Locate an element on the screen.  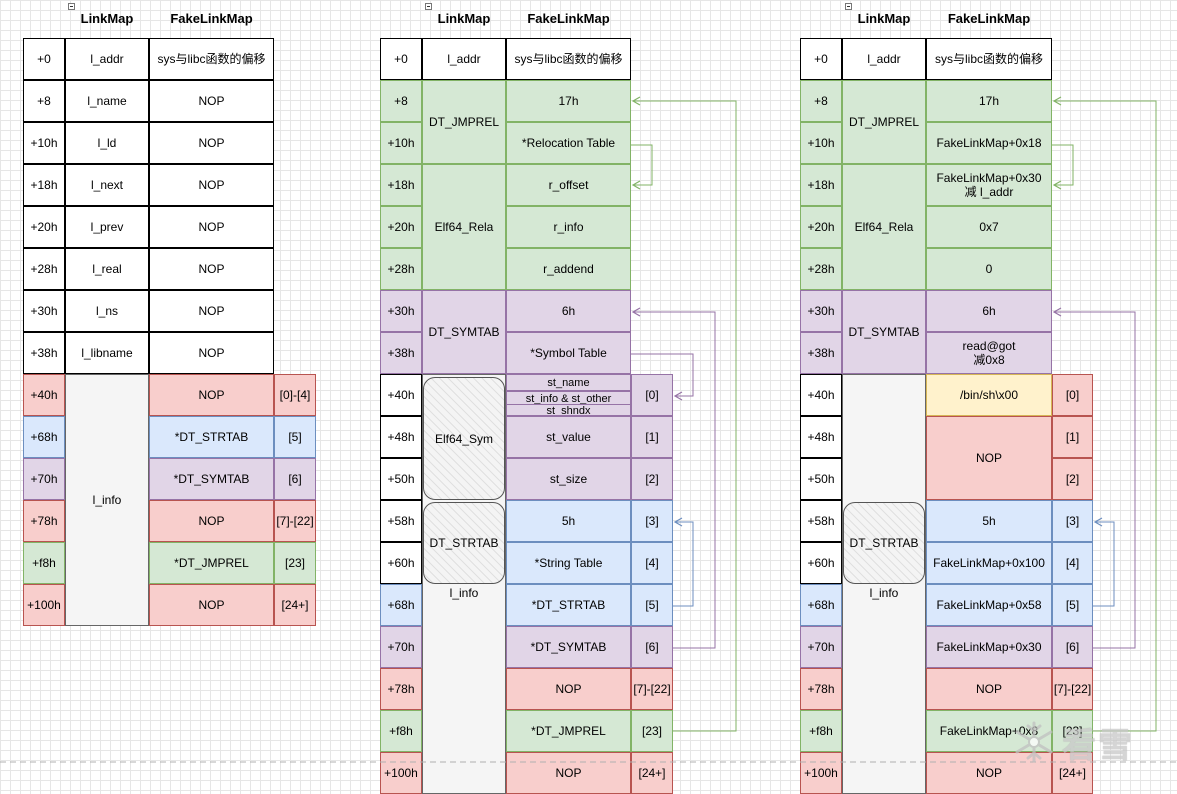
watermark: 看雪 is located at coordinates (1092, 742).